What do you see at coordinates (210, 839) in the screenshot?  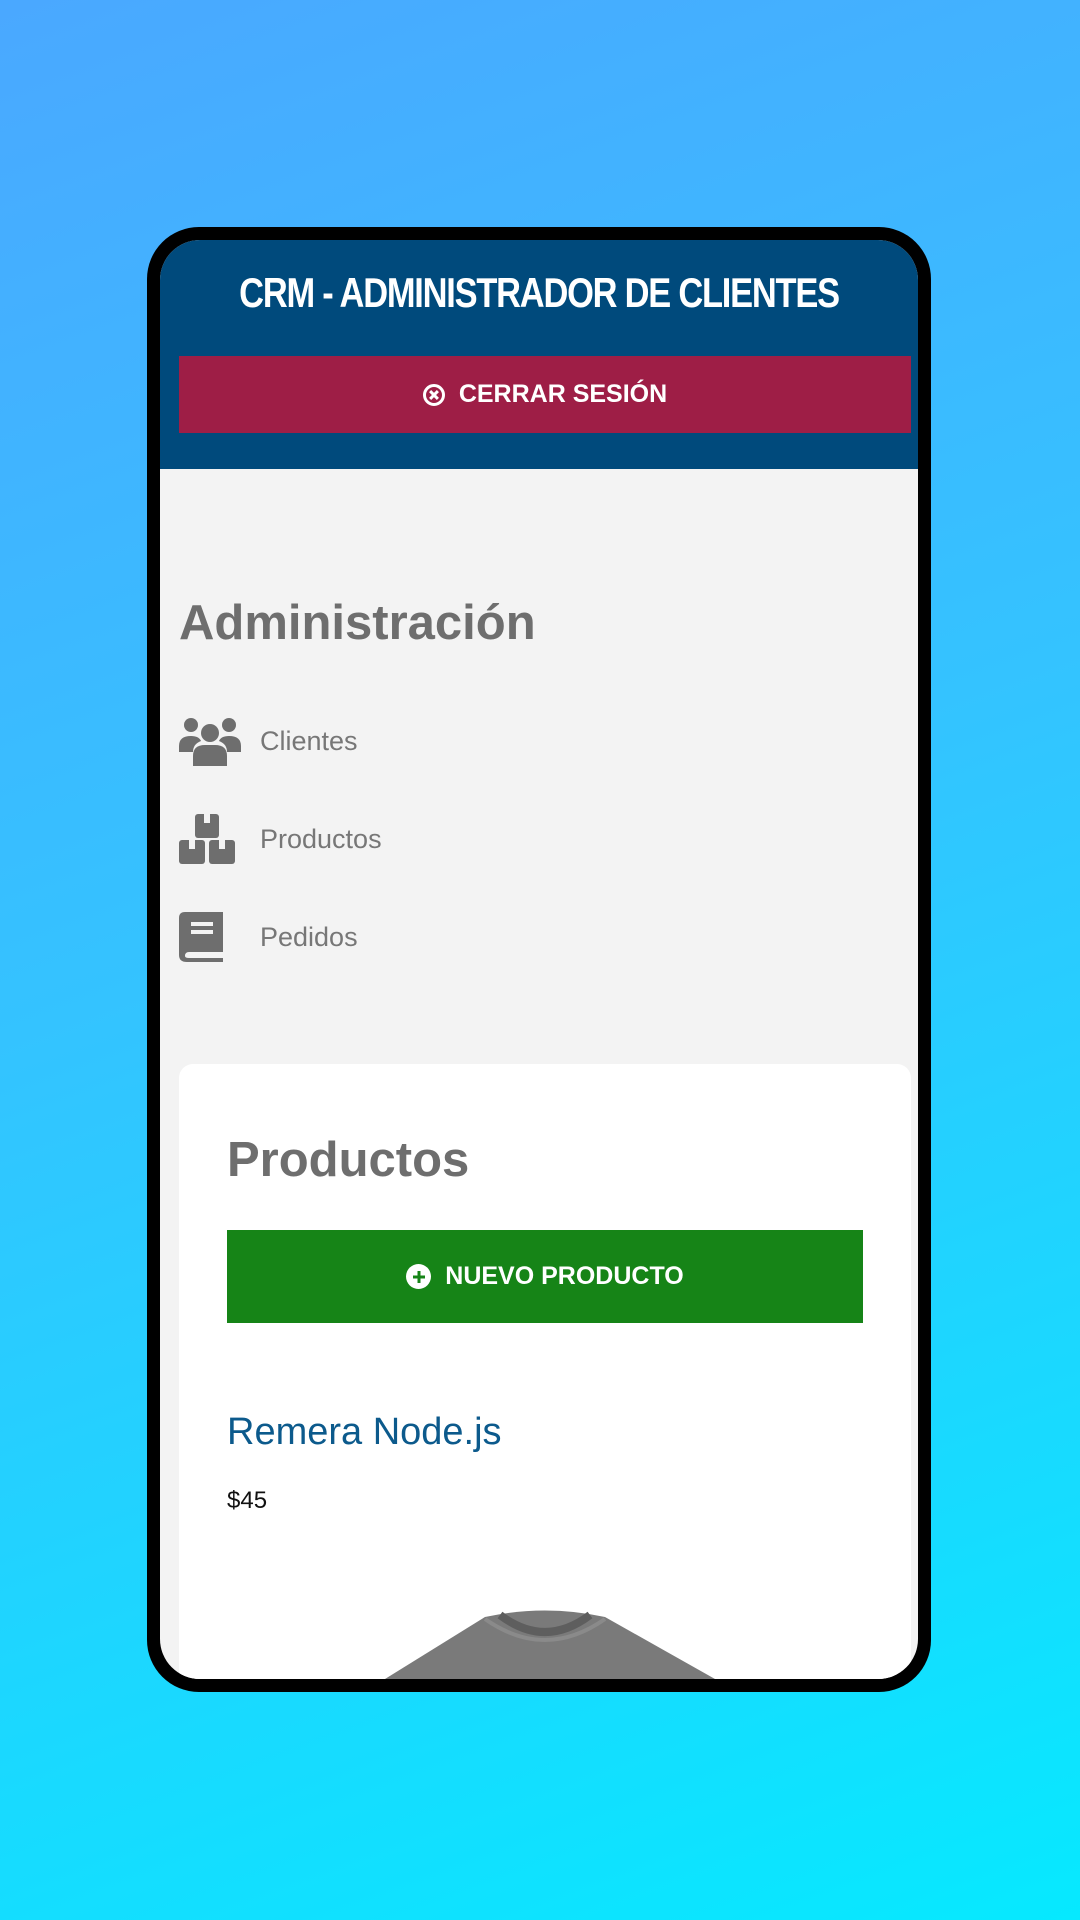 I see `boxes-icon` at bounding box center [210, 839].